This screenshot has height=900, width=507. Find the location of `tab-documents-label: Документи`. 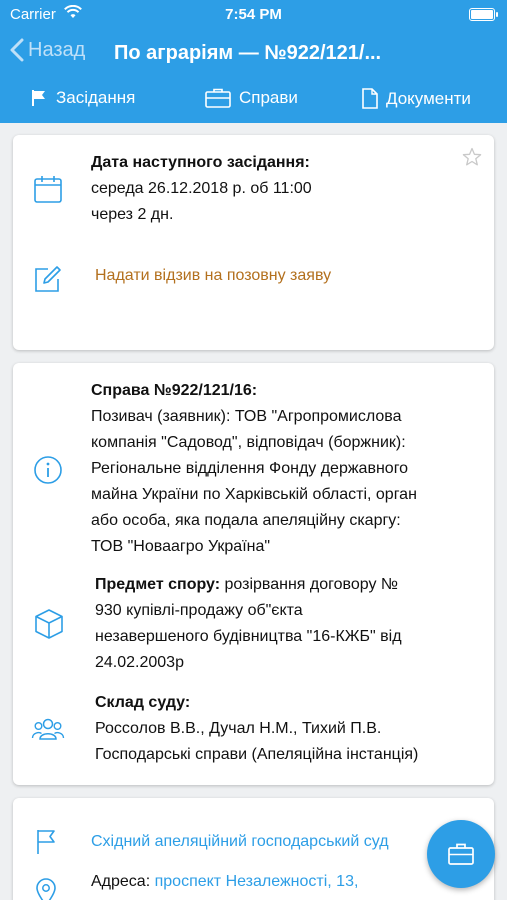

tab-documents-label: Документи is located at coordinates (428, 98).